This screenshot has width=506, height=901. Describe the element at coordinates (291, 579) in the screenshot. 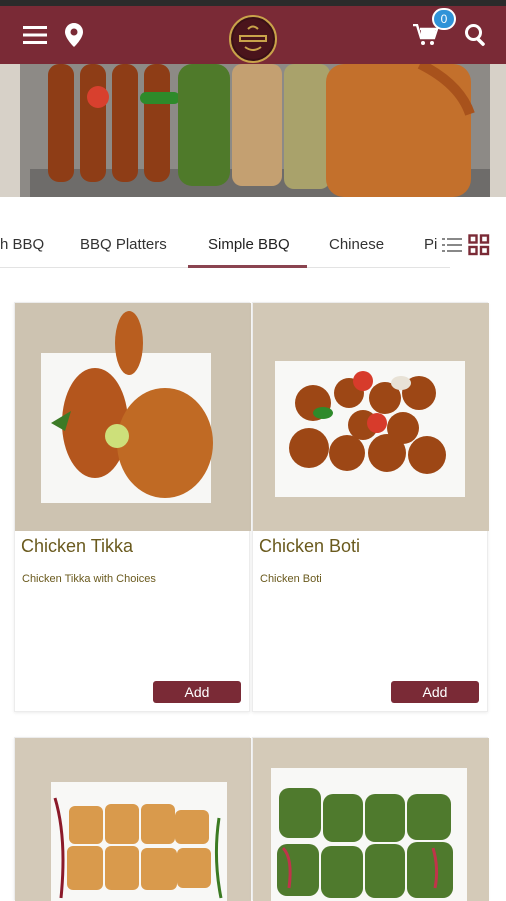

I see `product-description: Chicken Boti` at that location.